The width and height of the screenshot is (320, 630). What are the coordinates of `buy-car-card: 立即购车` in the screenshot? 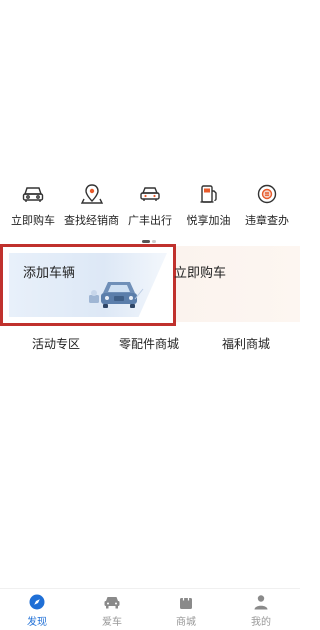 It's located at (237, 284).